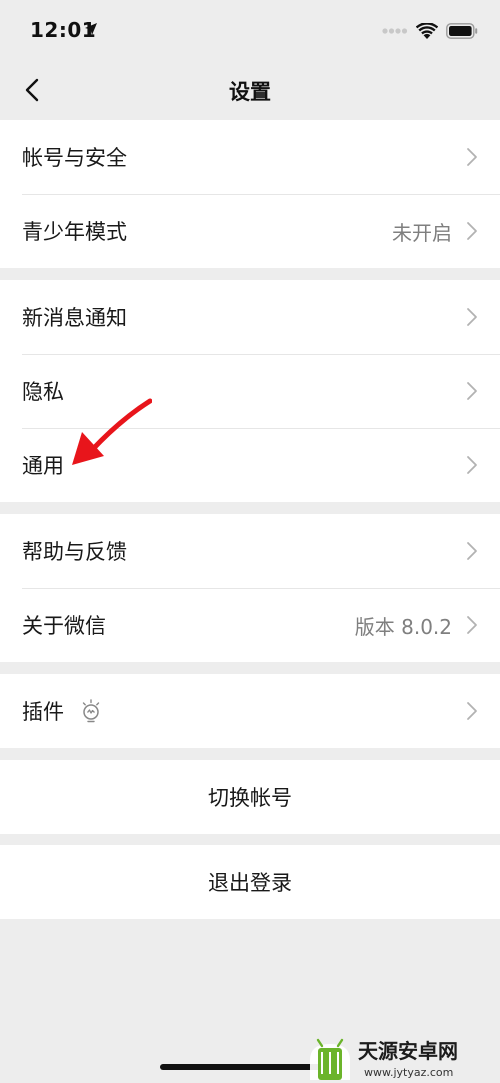 This screenshot has height=1083, width=500. Describe the element at coordinates (403, 626) in the screenshot. I see `settings-item-value: 版本 8.0.2` at that location.